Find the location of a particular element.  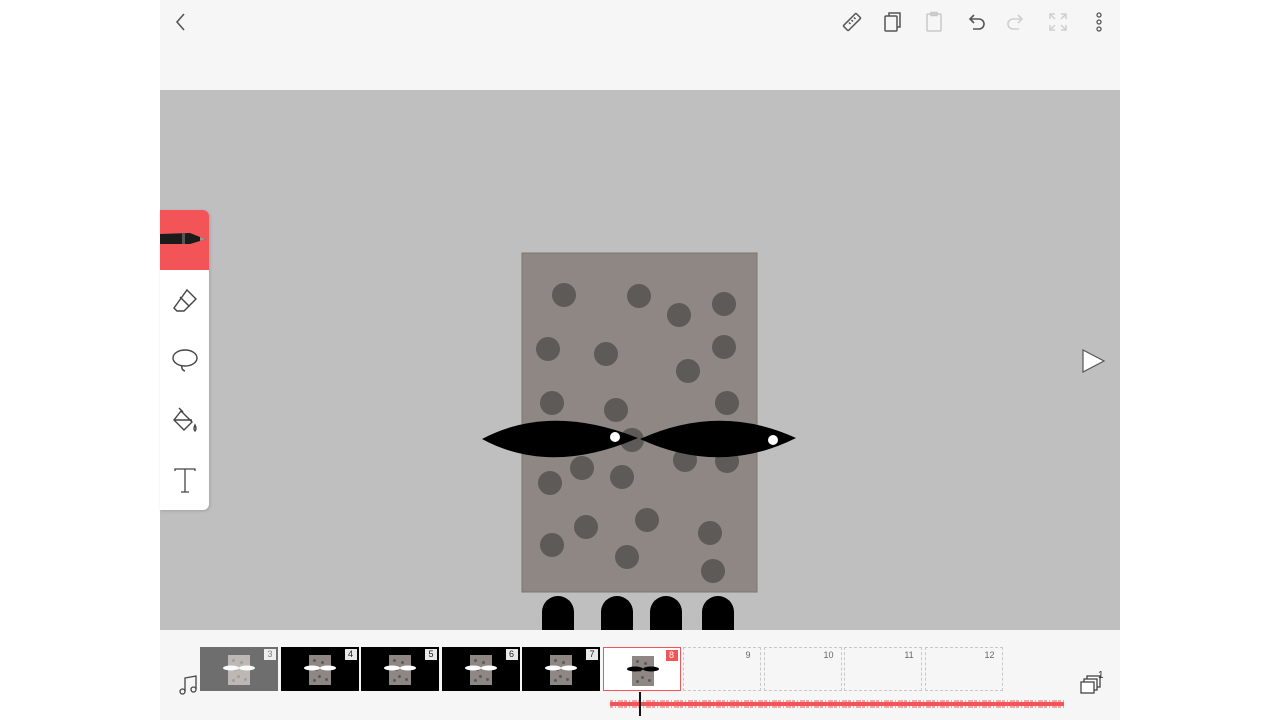

frame-number: 9 is located at coordinates (748, 655).